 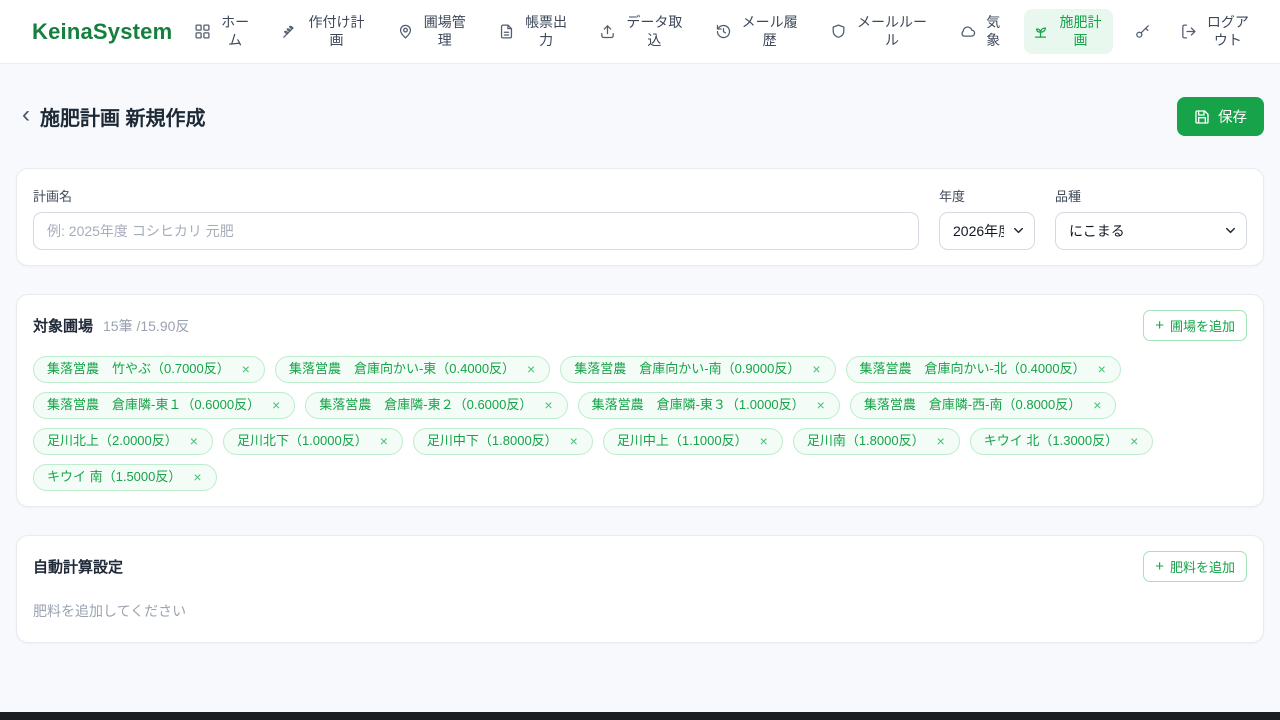 I want to click on nav-item-mail-history: メール履歴, so click(x=758, y=31).